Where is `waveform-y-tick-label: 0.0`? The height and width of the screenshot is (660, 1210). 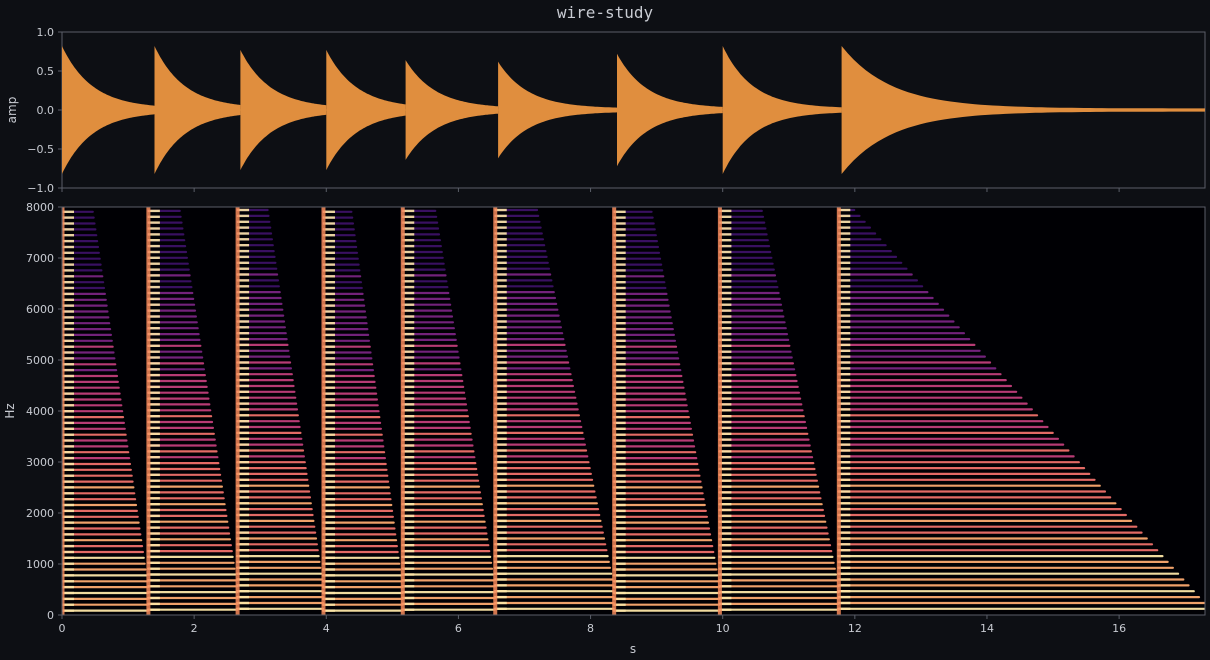 waveform-y-tick-label: 0.0 is located at coordinates (46, 110).